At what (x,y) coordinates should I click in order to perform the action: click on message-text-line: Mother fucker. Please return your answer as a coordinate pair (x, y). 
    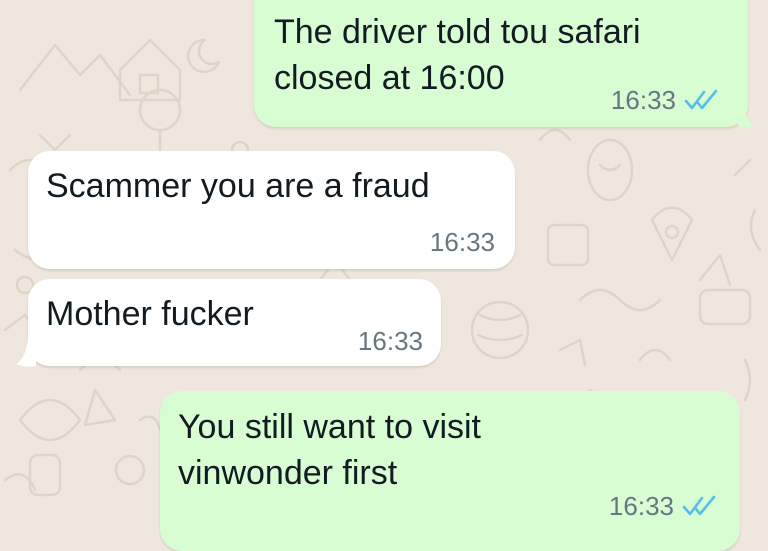
    Looking at the image, I should click on (150, 314).